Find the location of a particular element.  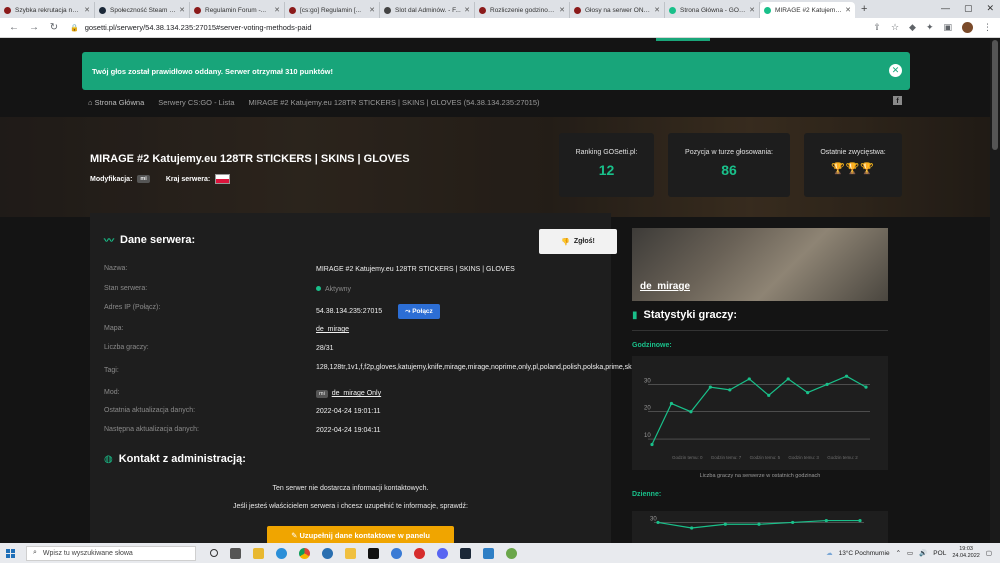

explorer-icon is located at coordinates (350, 553).